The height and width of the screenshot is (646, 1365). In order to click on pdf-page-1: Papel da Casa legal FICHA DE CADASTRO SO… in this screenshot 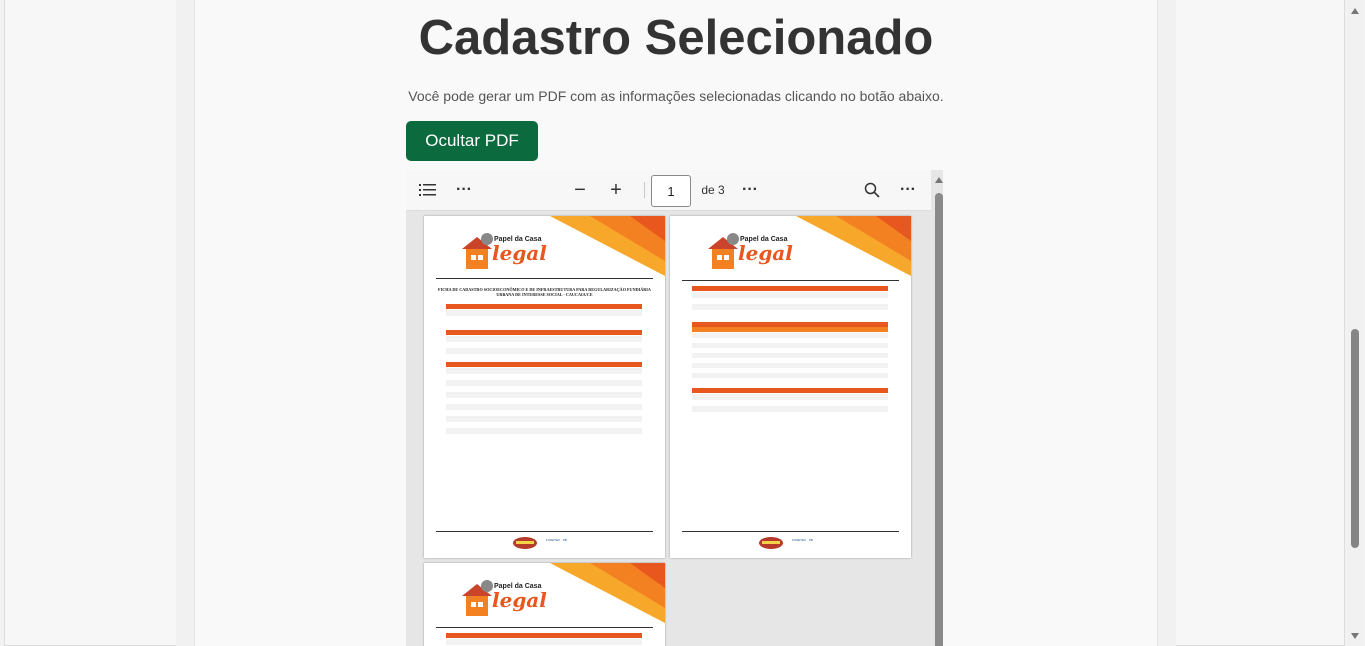, I will do `click(544, 387)`.